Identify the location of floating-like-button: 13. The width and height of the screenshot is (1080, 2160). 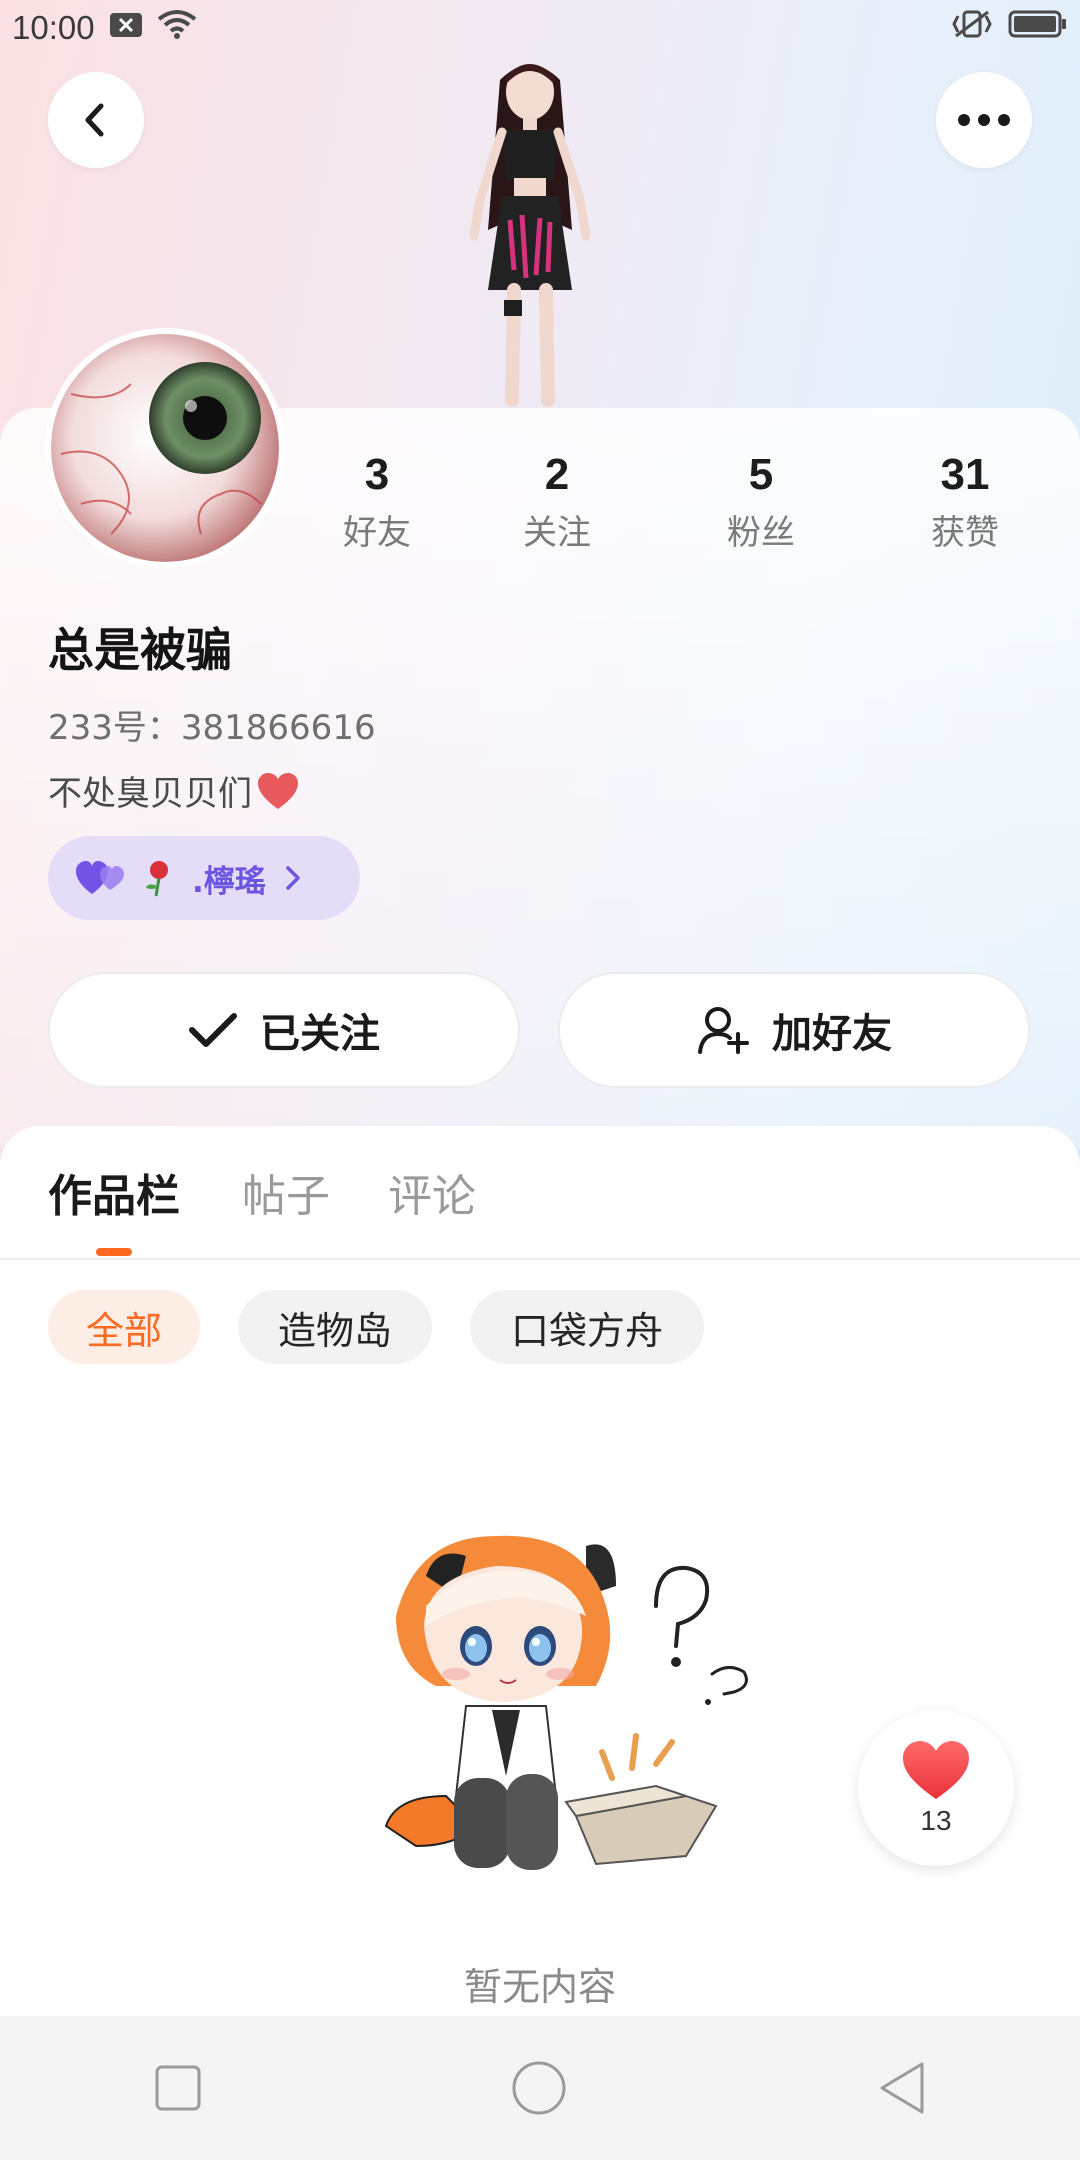
(936, 1788).